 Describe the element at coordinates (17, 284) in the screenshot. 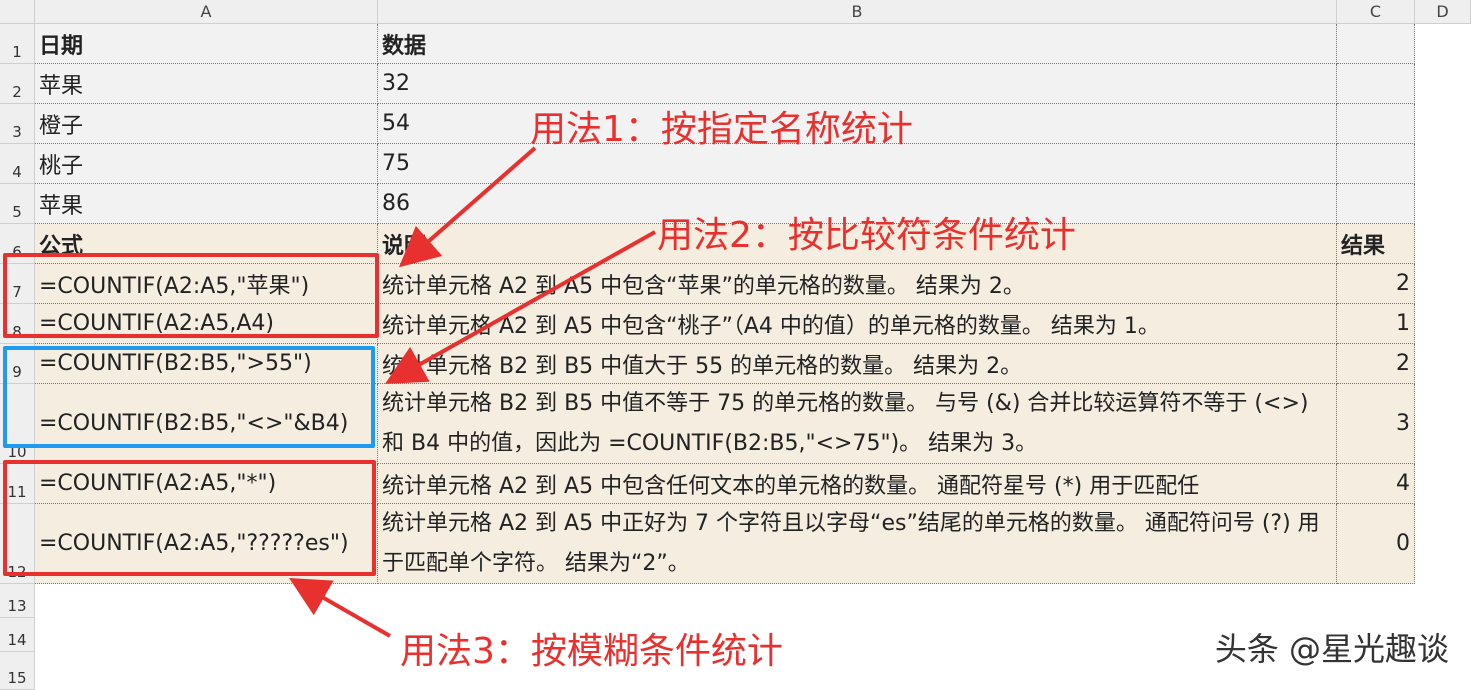

I see `row-header: 7` at that location.